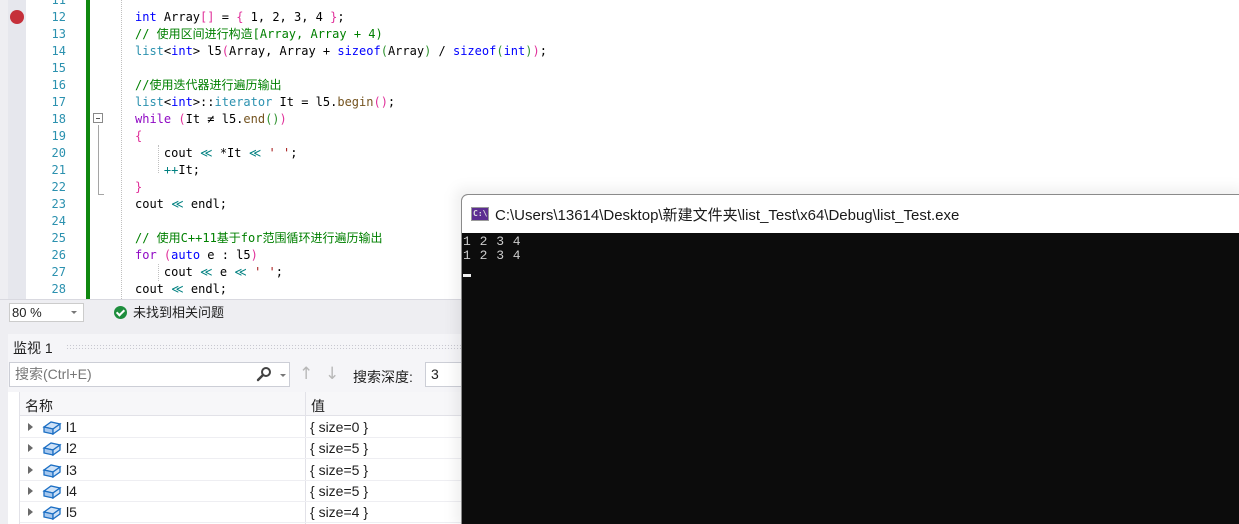 The image size is (1239, 524). Describe the element at coordinates (492, 255) in the screenshot. I see `console-output-line: 1 2 3 4` at that location.